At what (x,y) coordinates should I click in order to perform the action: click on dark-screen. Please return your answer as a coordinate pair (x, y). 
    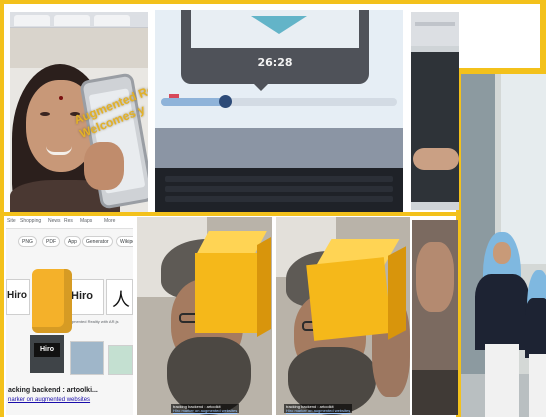
    Looking at the image, I should click on (435, 127).